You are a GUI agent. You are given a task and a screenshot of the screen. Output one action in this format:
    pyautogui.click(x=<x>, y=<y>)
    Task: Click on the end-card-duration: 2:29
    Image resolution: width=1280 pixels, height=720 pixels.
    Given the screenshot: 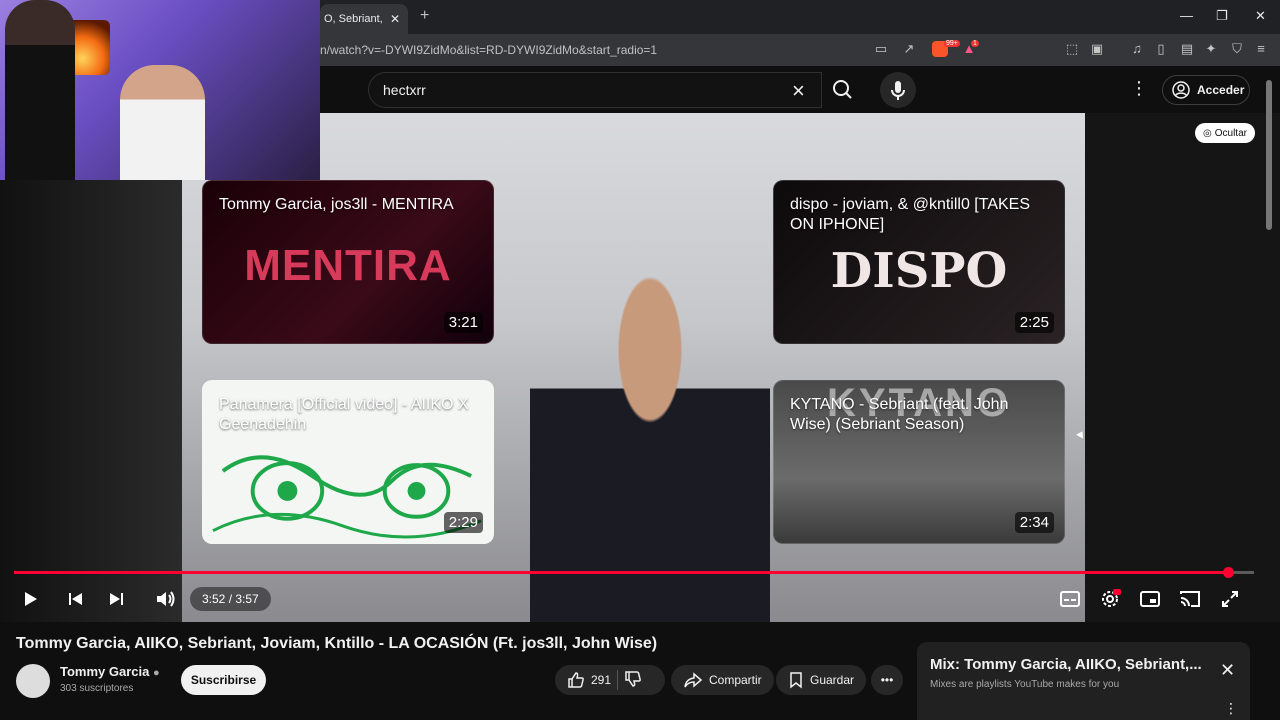 What is the action you would take?
    pyautogui.click(x=463, y=522)
    